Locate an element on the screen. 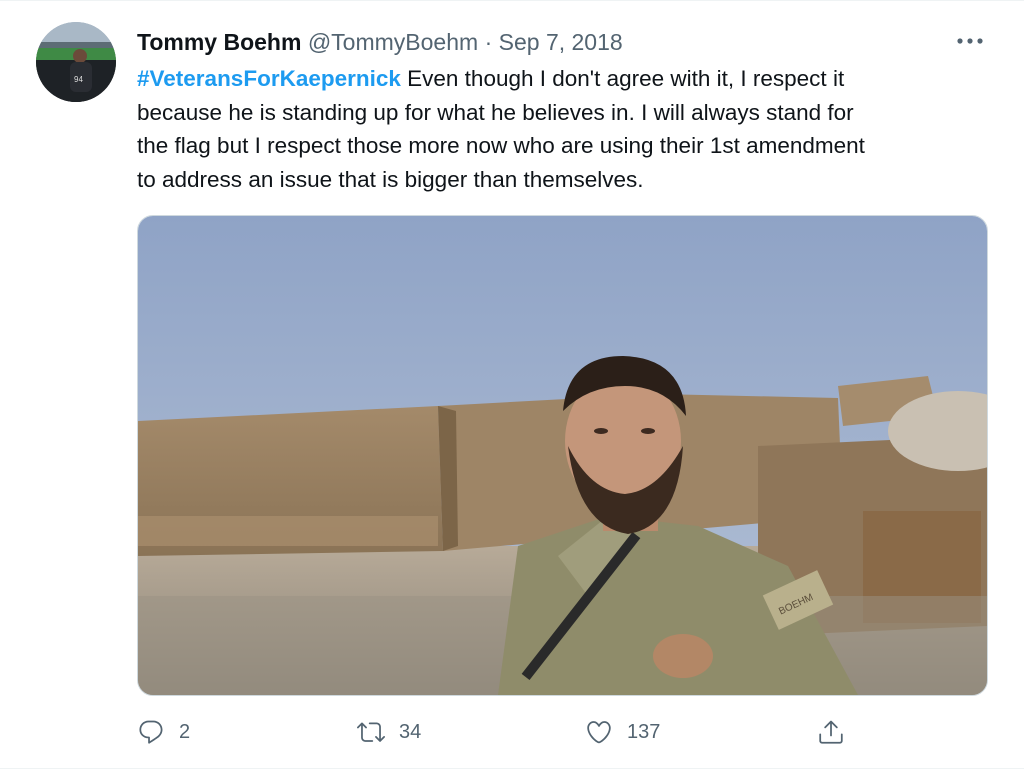 The image size is (1024, 775). share-button is located at coordinates (831, 732).